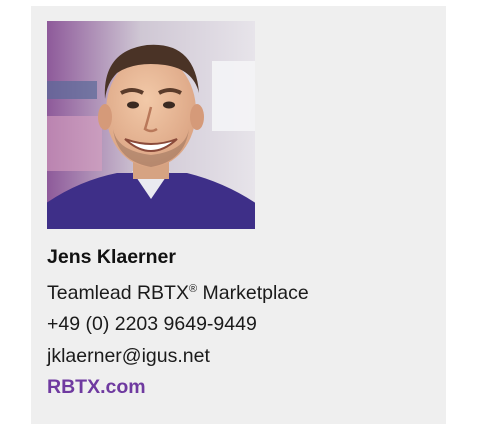 The image size is (477, 424). I want to click on contact-phone: +49 (0) 2203 9649-9449, so click(152, 324).